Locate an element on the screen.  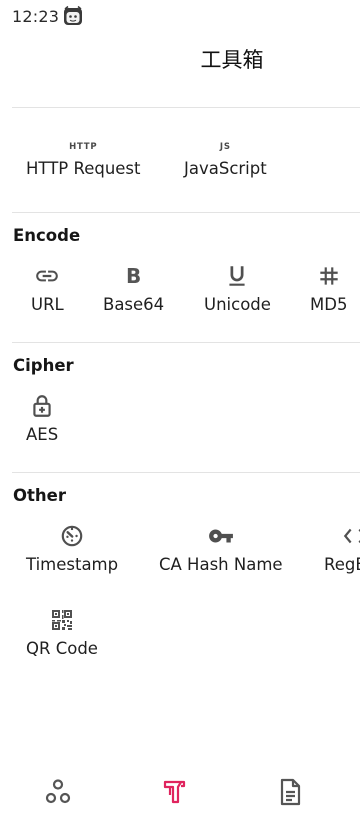
key-icon is located at coordinates (221, 536).